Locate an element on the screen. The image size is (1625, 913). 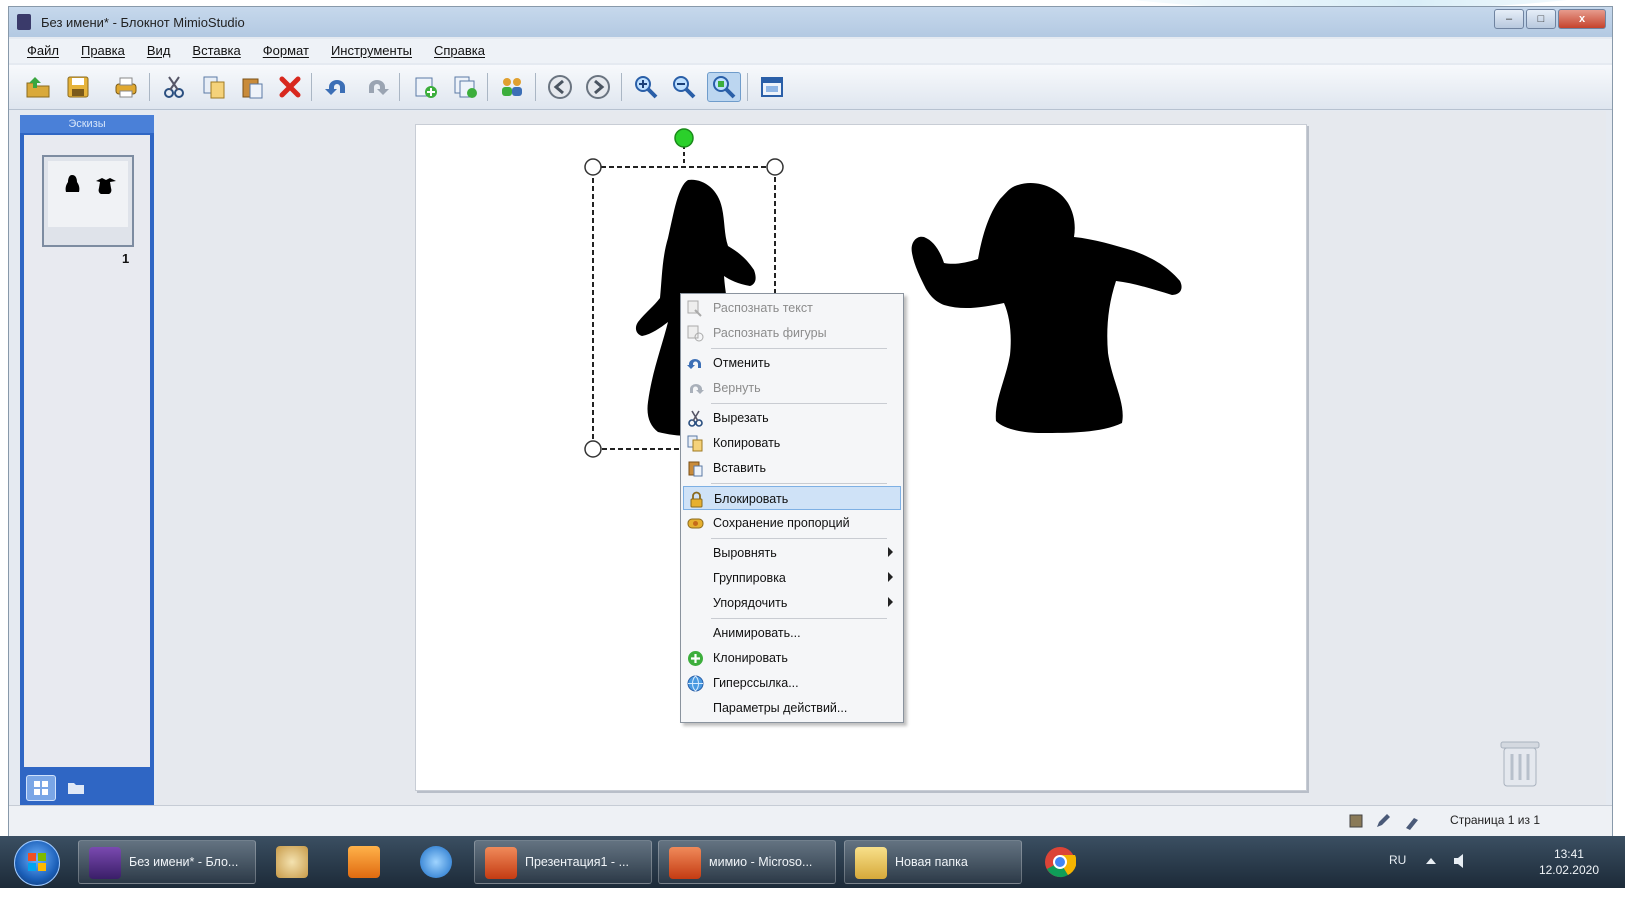
back-icon is located at coordinates (560, 87).